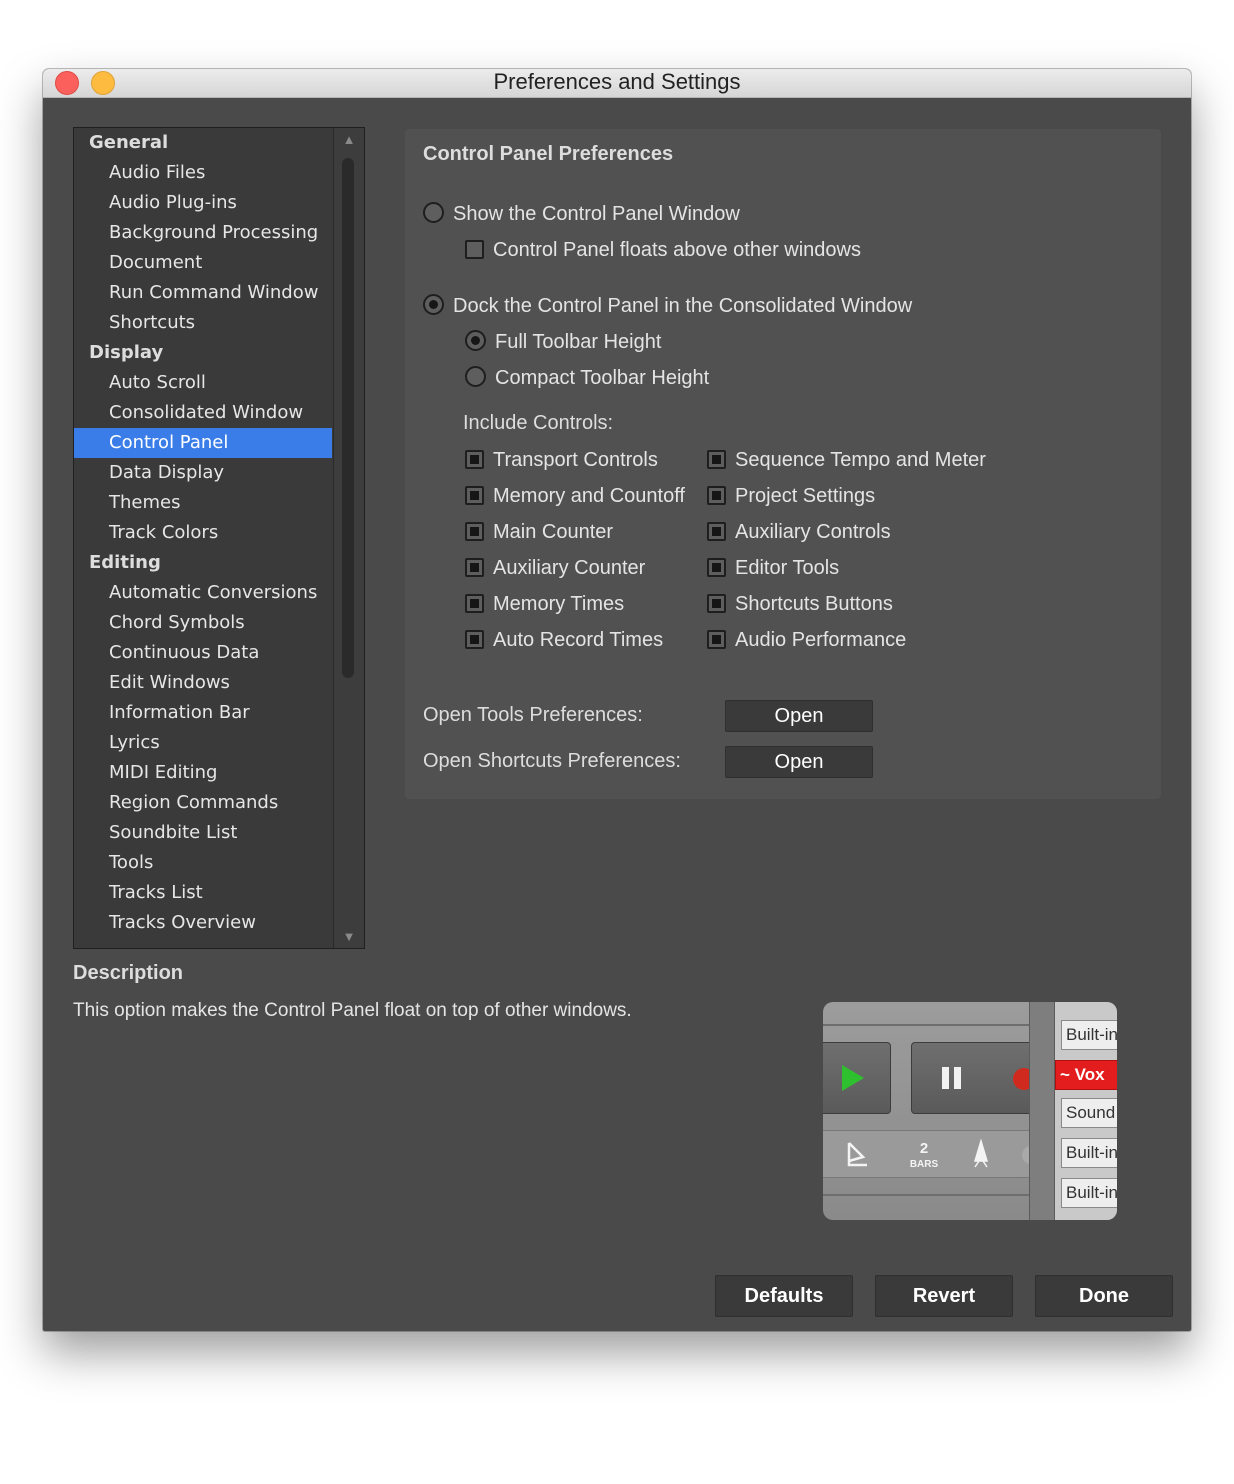 This screenshot has height=1484, width=1234. What do you see at coordinates (677, 250) in the screenshot?
I see `floats-above-label: Control Panel floats above other windows` at bounding box center [677, 250].